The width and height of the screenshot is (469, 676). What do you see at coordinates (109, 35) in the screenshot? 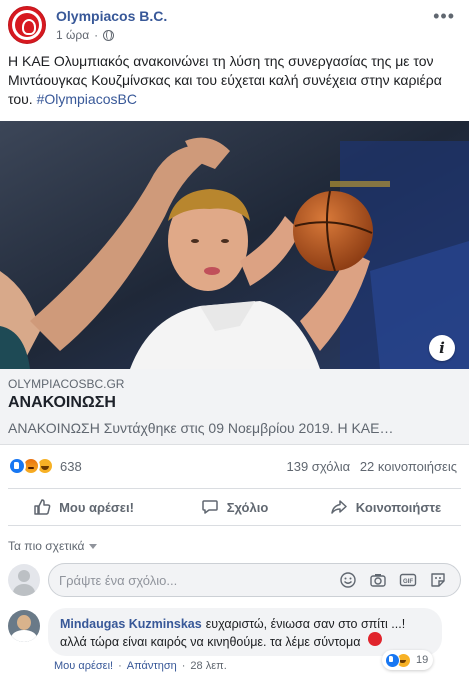
I see `globe-icon` at bounding box center [109, 35].